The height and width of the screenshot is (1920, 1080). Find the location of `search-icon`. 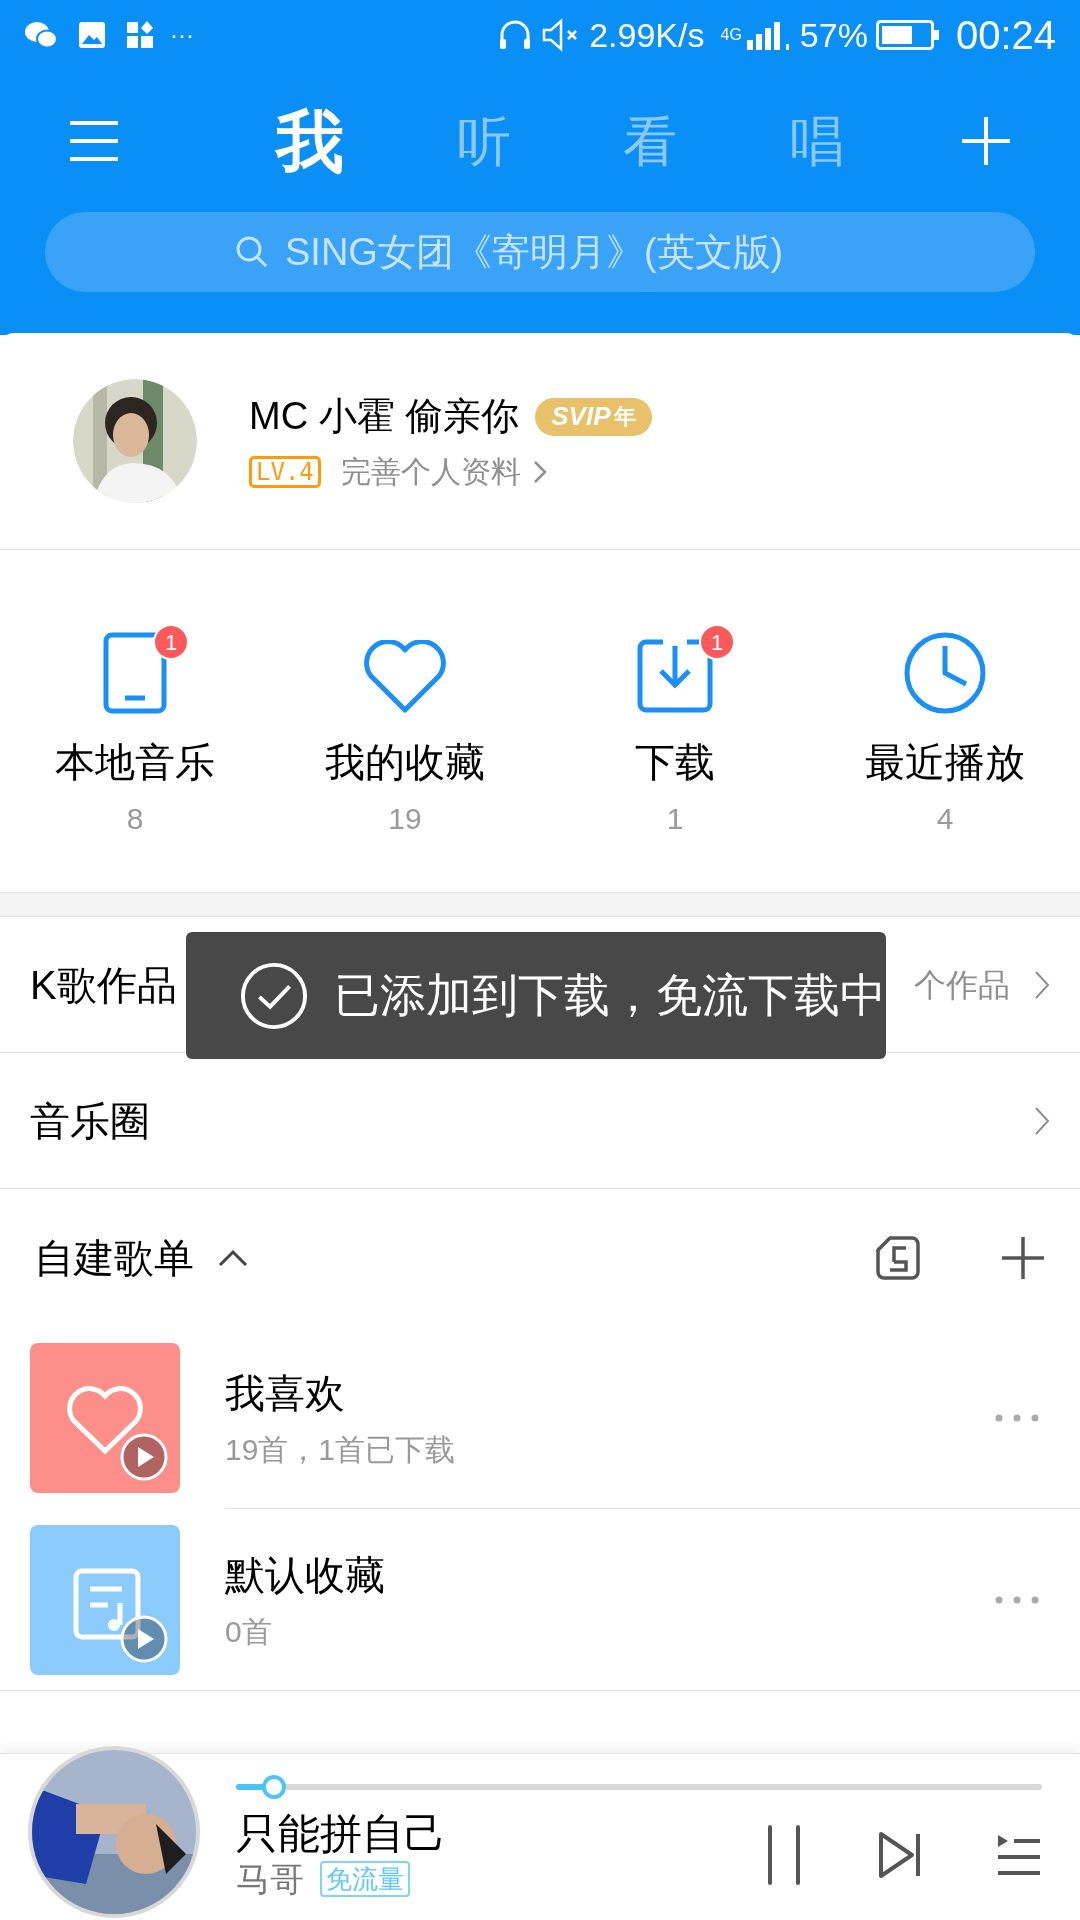

search-icon is located at coordinates (252, 252).